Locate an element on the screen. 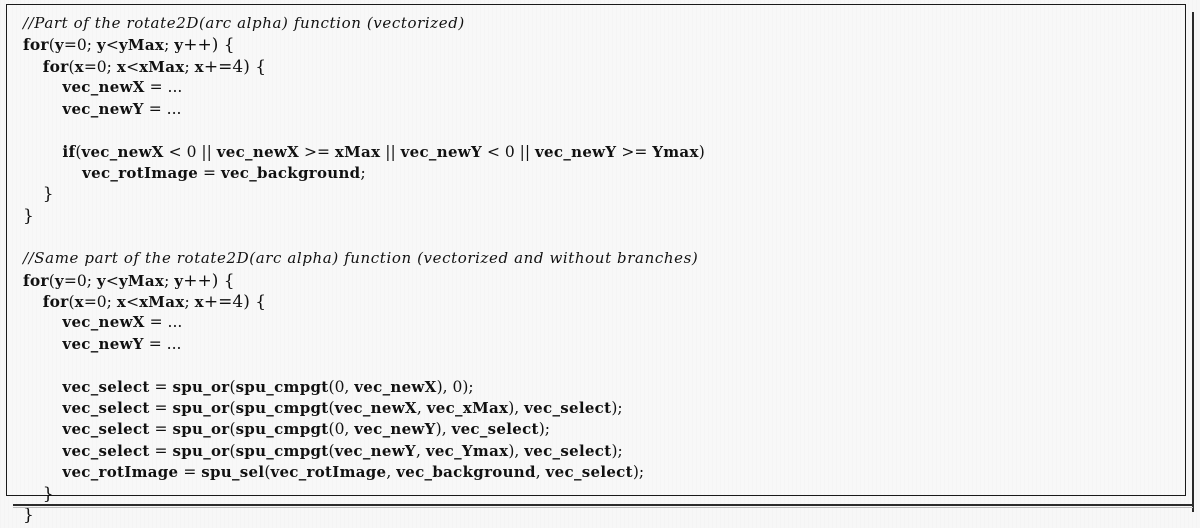 The image size is (1200, 528). code-identifier: vec_Ymax is located at coordinates (467, 450).